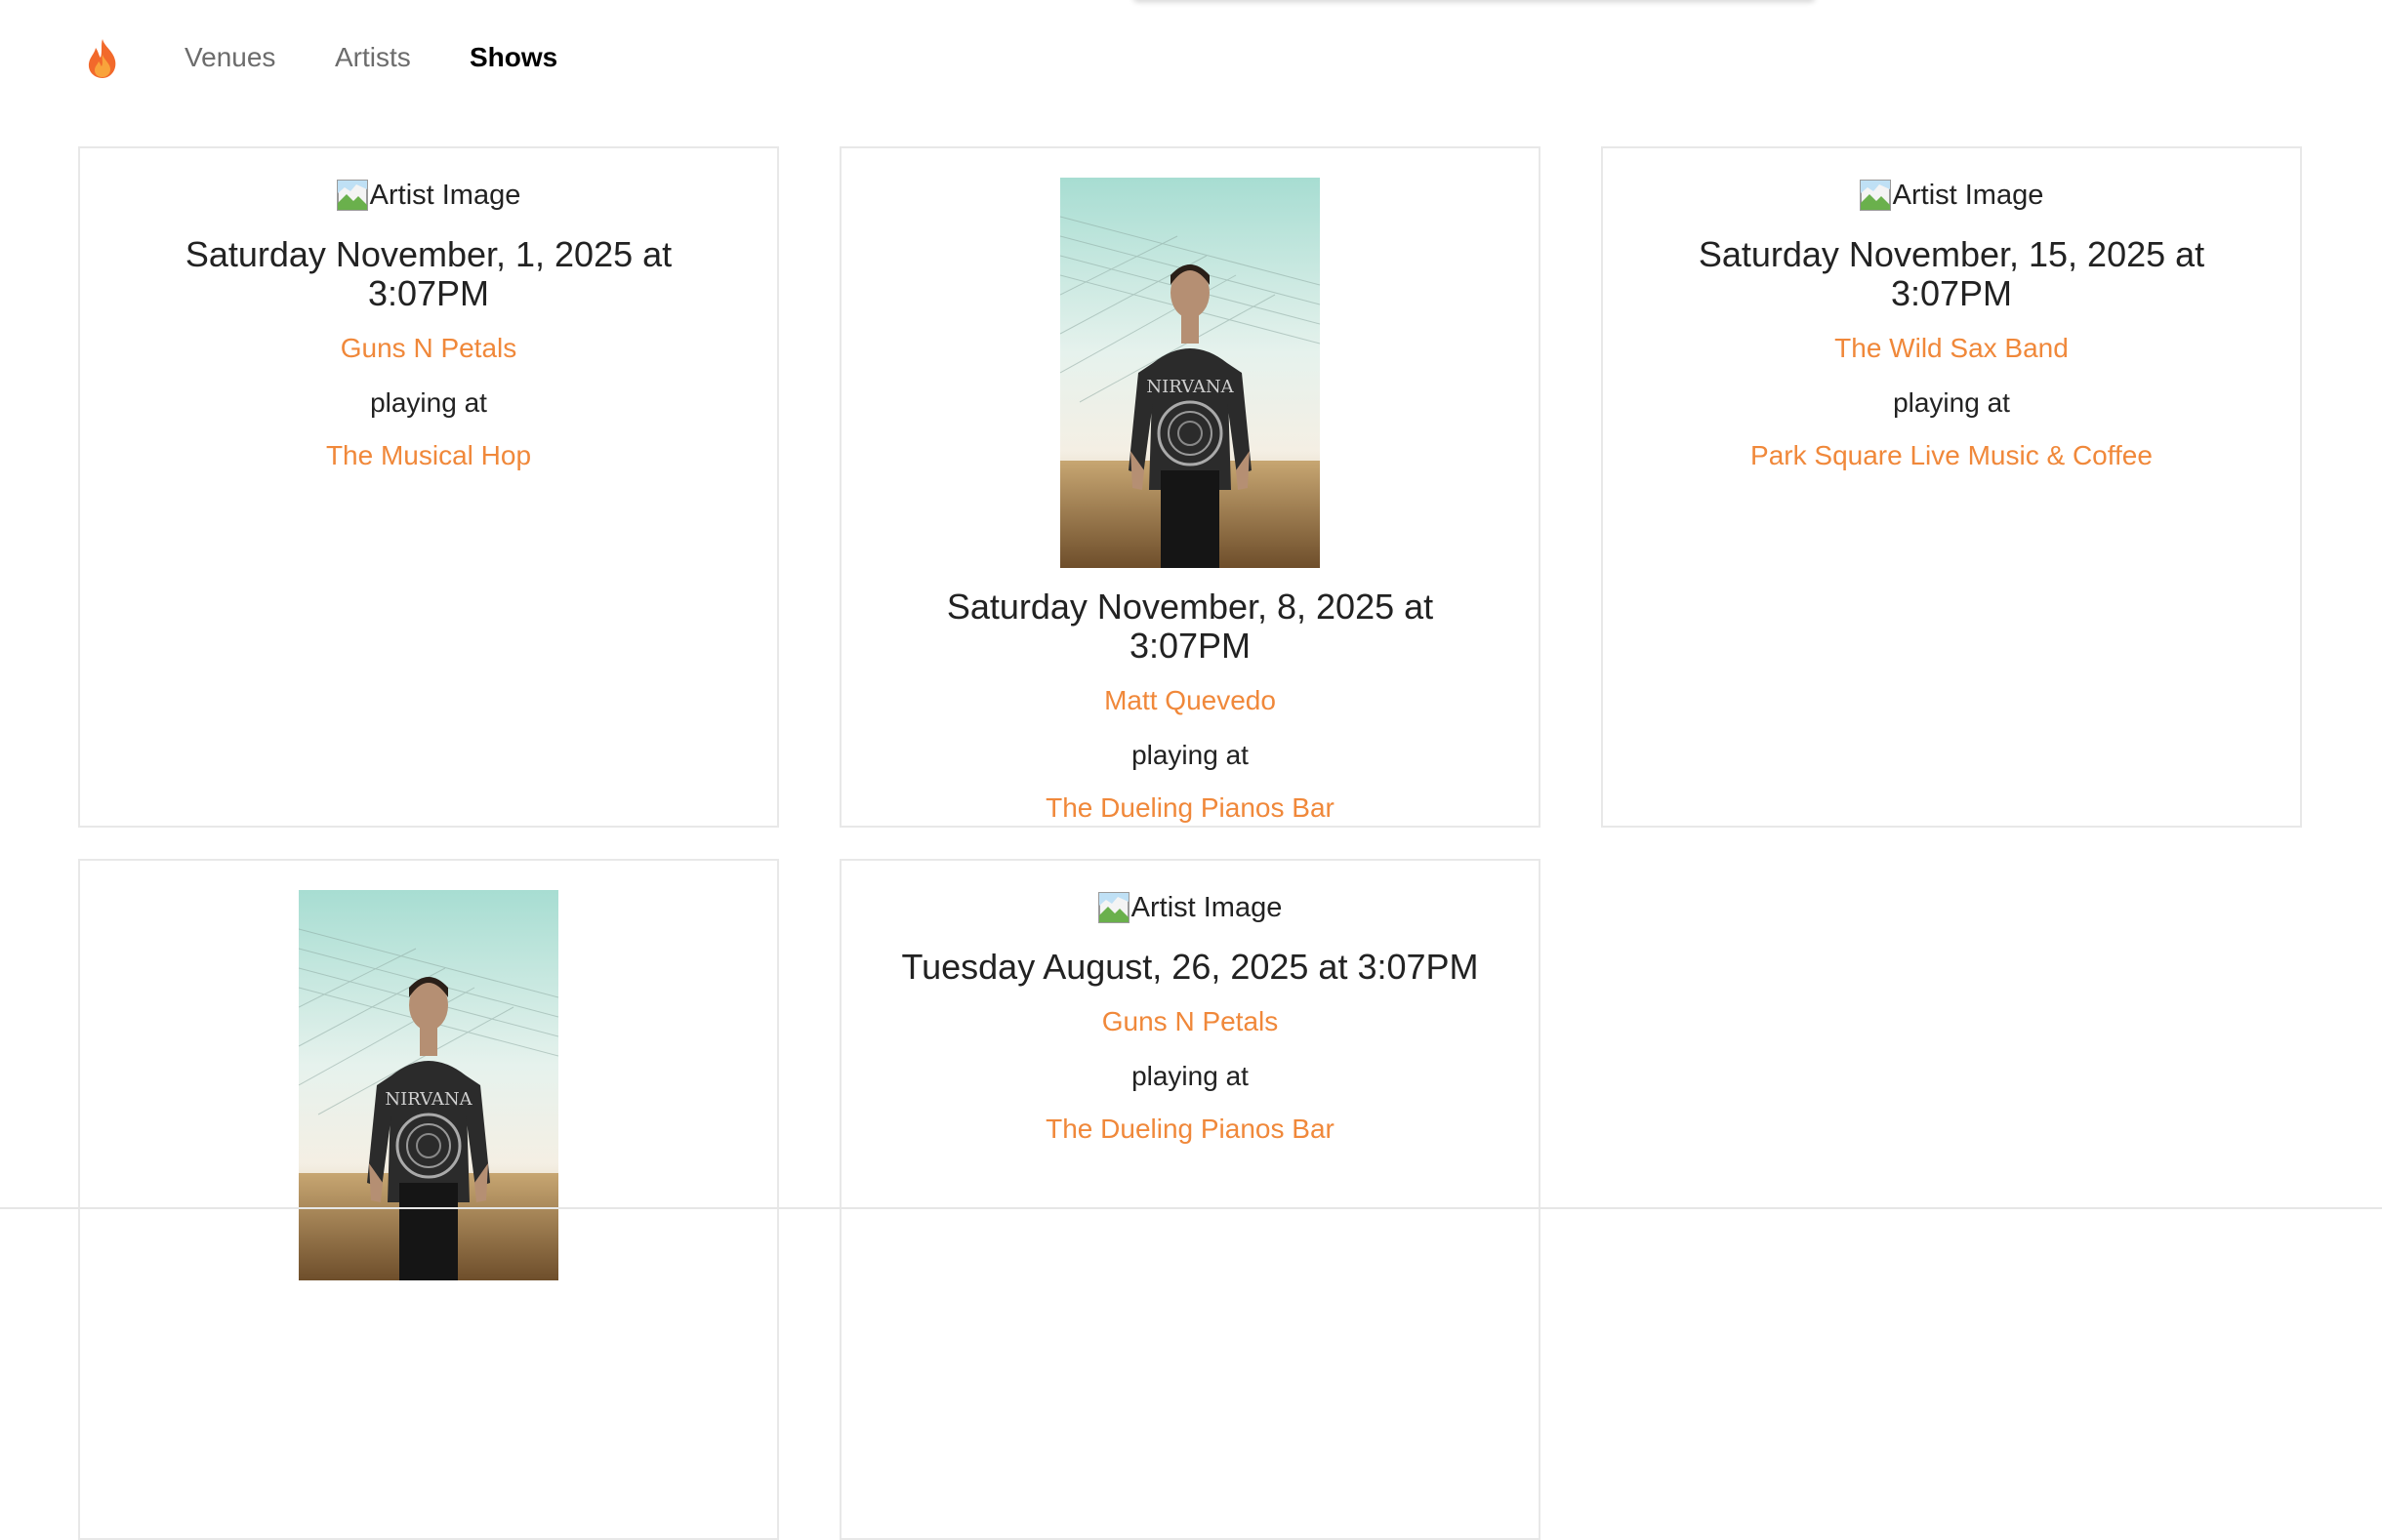 The height and width of the screenshot is (1540, 2382). What do you see at coordinates (428, 455) in the screenshot?
I see `venue-link: The Musical Hop` at bounding box center [428, 455].